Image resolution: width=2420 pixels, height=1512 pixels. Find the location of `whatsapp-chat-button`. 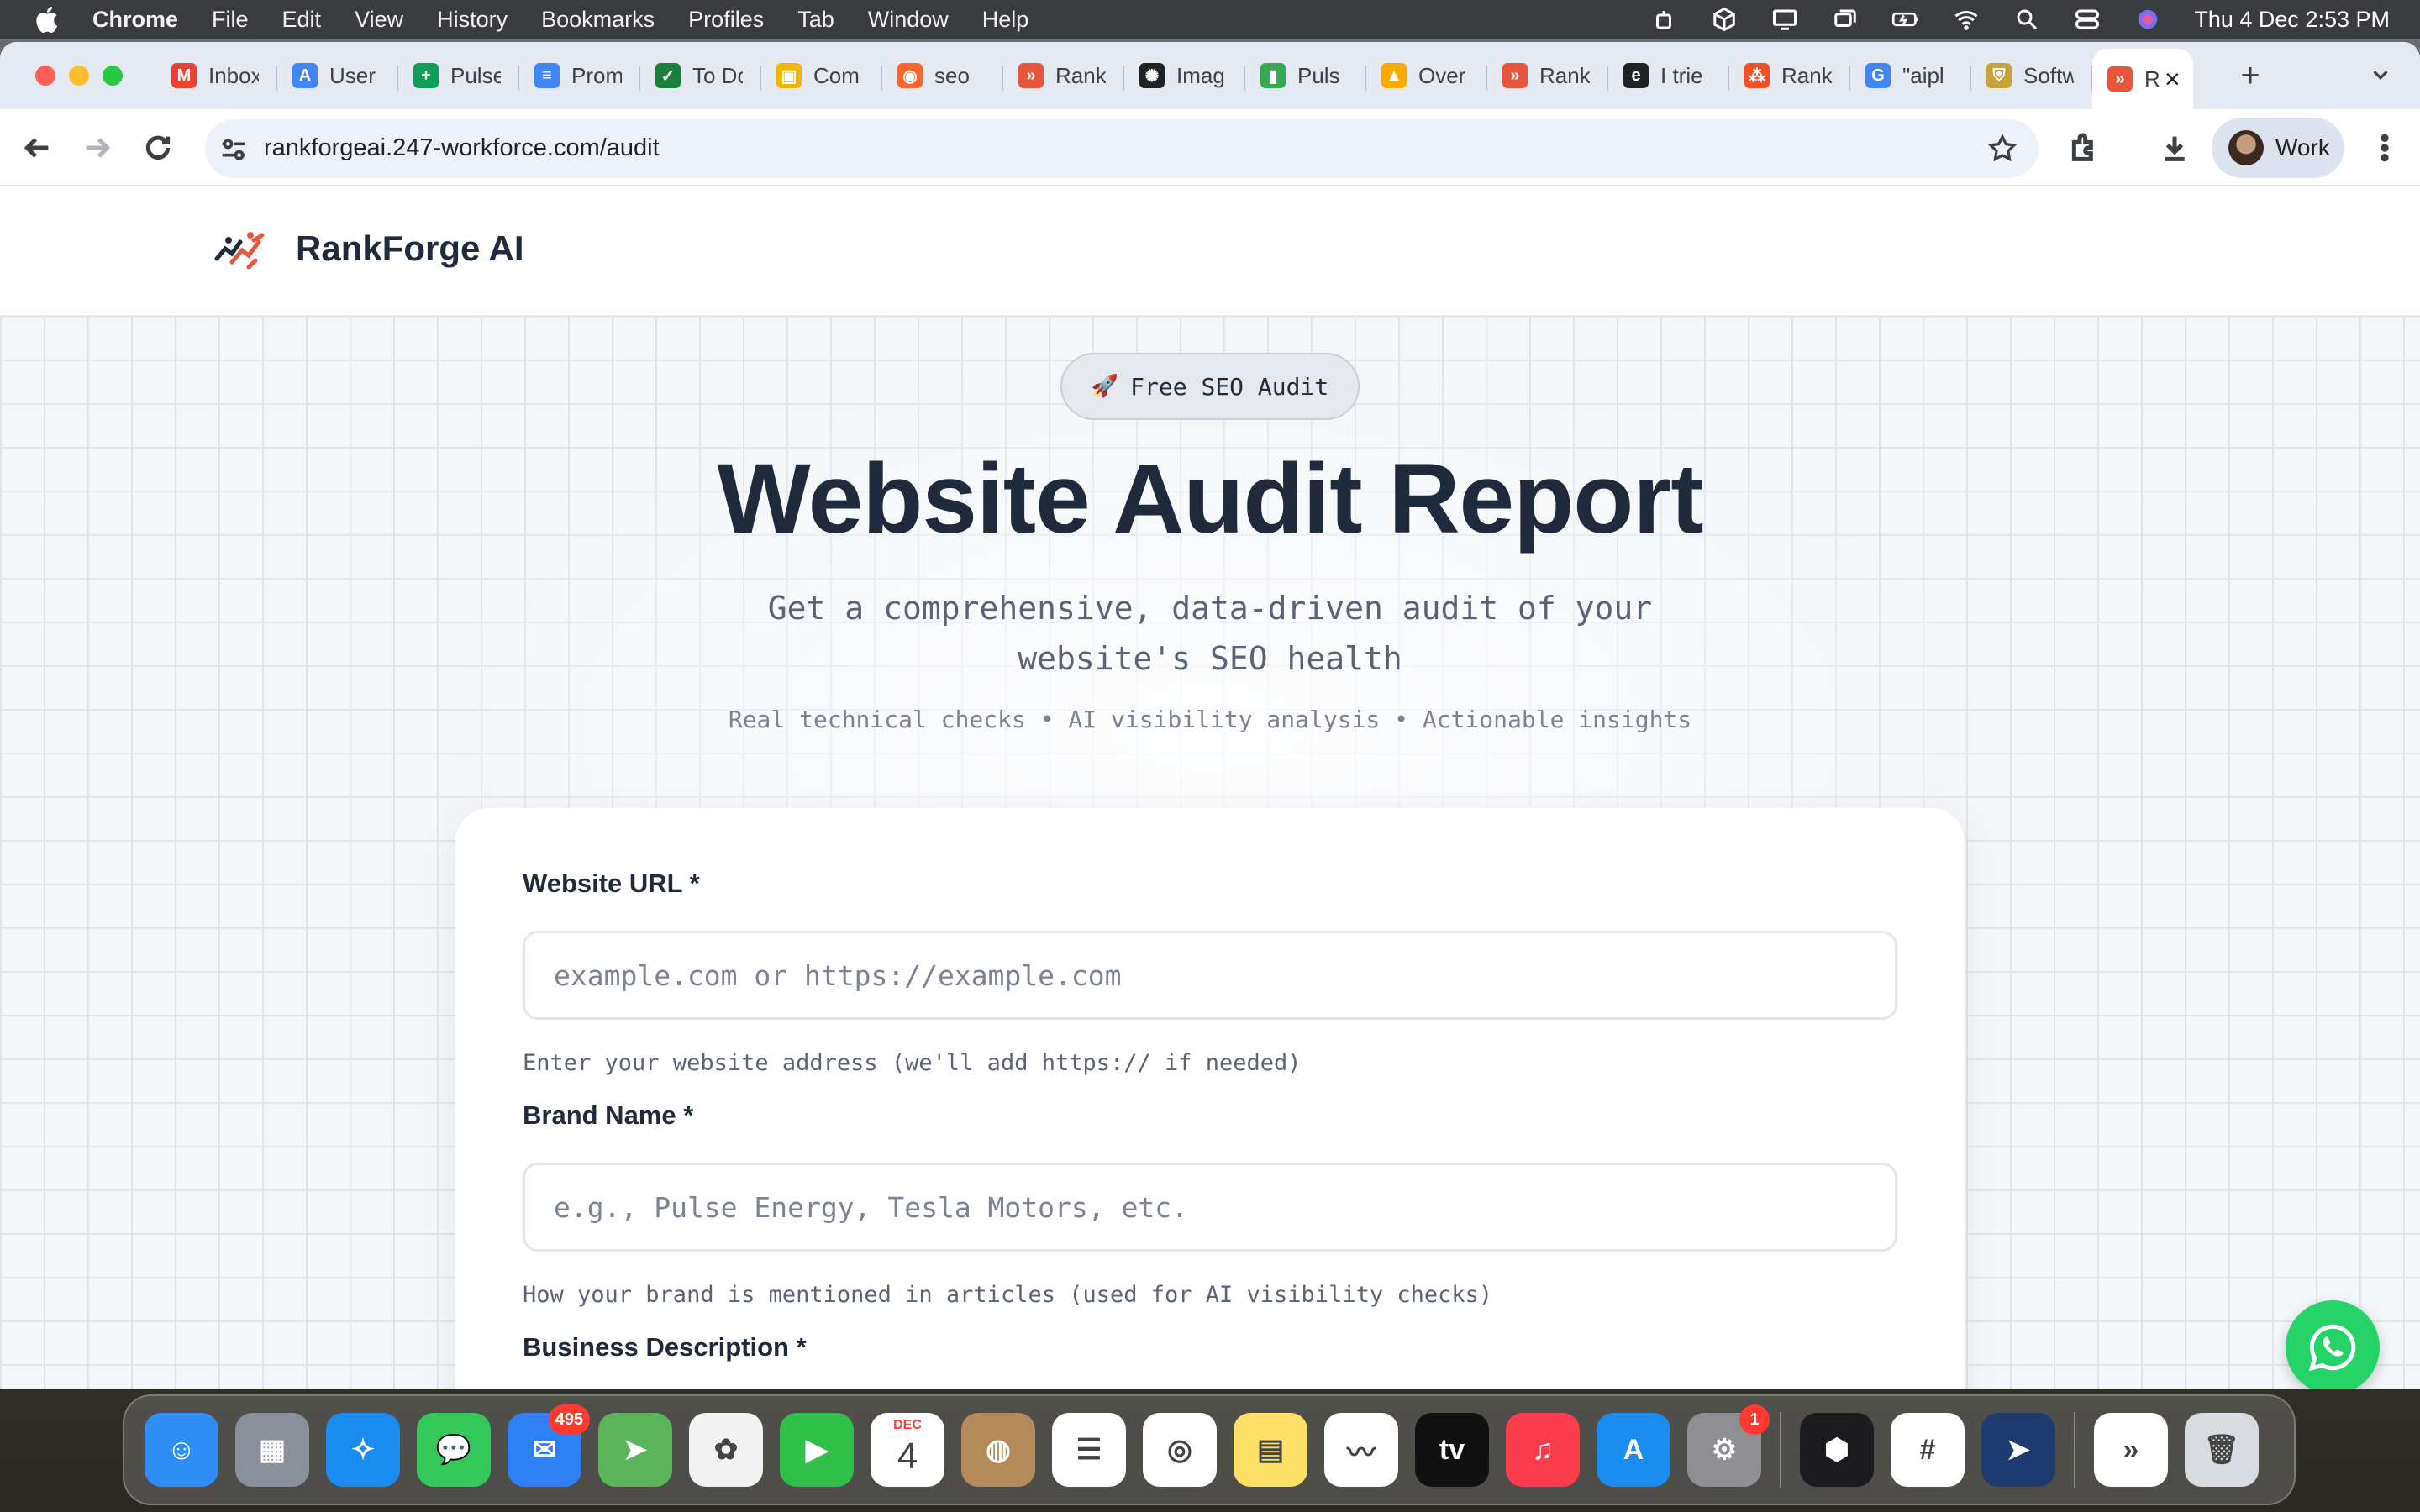

whatsapp-chat-button is located at coordinates (2333, 1344).